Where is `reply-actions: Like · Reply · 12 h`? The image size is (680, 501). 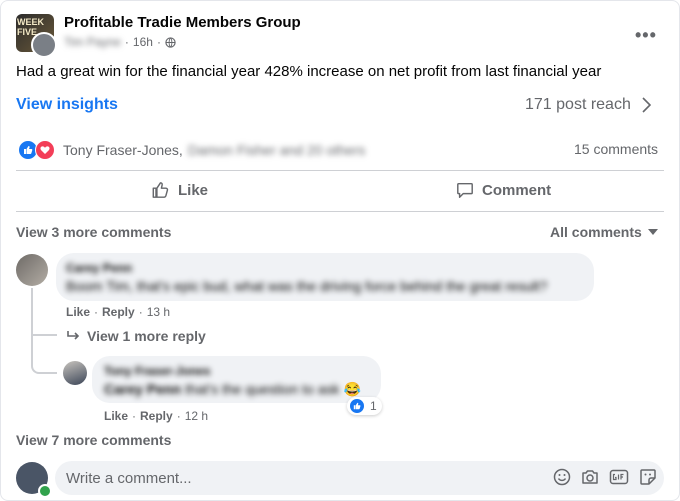
reply-actions: Like · Reply · 12 h is located at coordinates (156, 416).